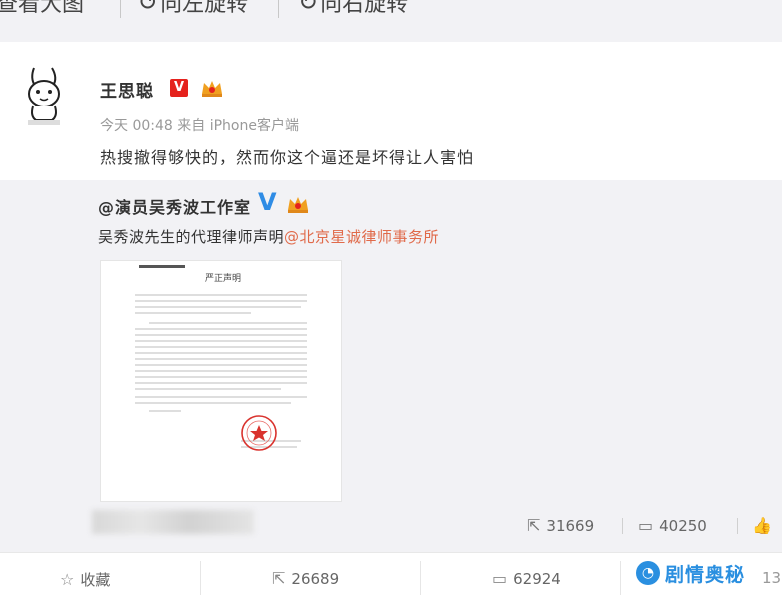  What do you see at coordinates (223, 277) in the screenshot?
I see `document-title: 严正声明` at bounding box center [223, 277].